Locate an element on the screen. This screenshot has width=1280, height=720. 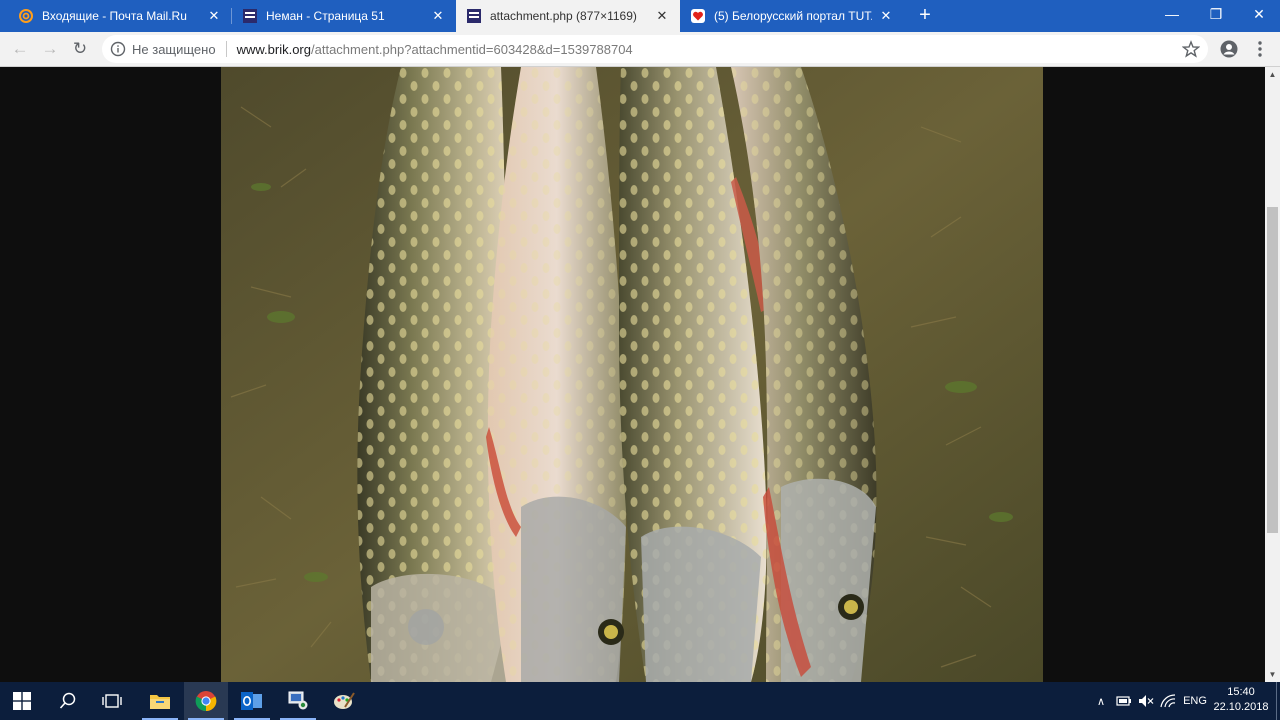
tutby-heart-icon is located at coordinates (698, 16).